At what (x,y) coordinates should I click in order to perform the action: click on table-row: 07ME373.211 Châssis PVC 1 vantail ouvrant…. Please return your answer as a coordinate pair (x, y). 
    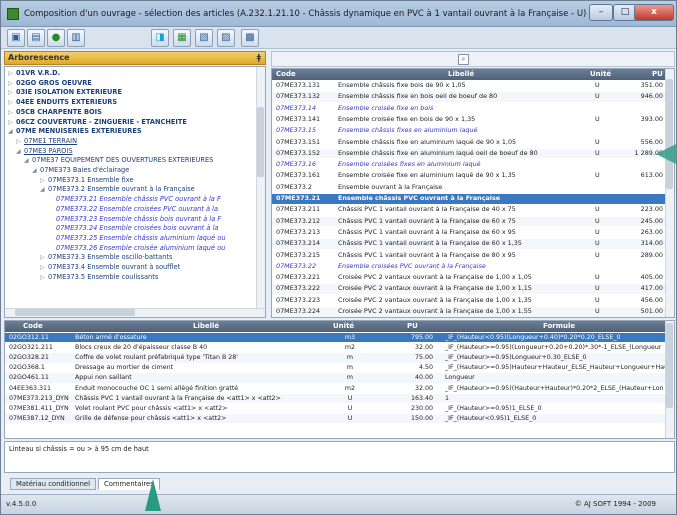
    Looking at the image, I should click on (469, 210).